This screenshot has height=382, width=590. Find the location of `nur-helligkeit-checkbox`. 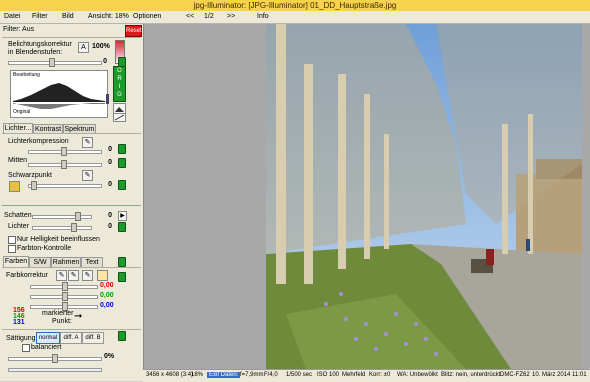

nur-helligkeit-checkbox is located at coordinates (12, 240).